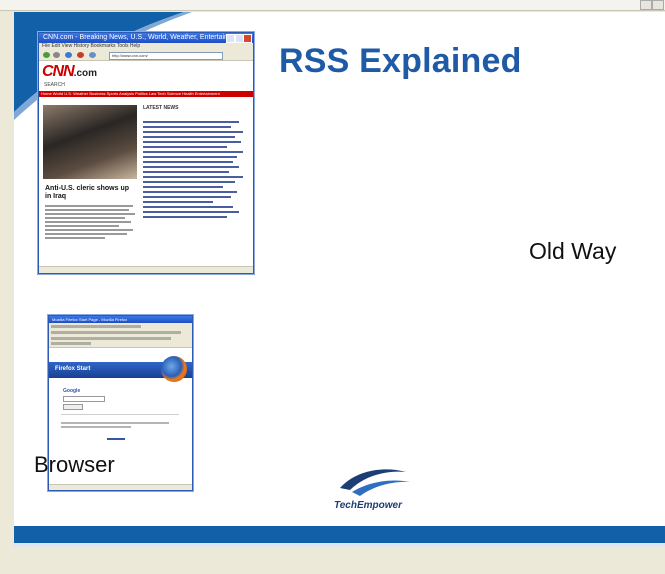 This screenshot has height=574, width=665. I want to click on cnn-latest-news-label: LATEST NEWS, so click(161, 108).